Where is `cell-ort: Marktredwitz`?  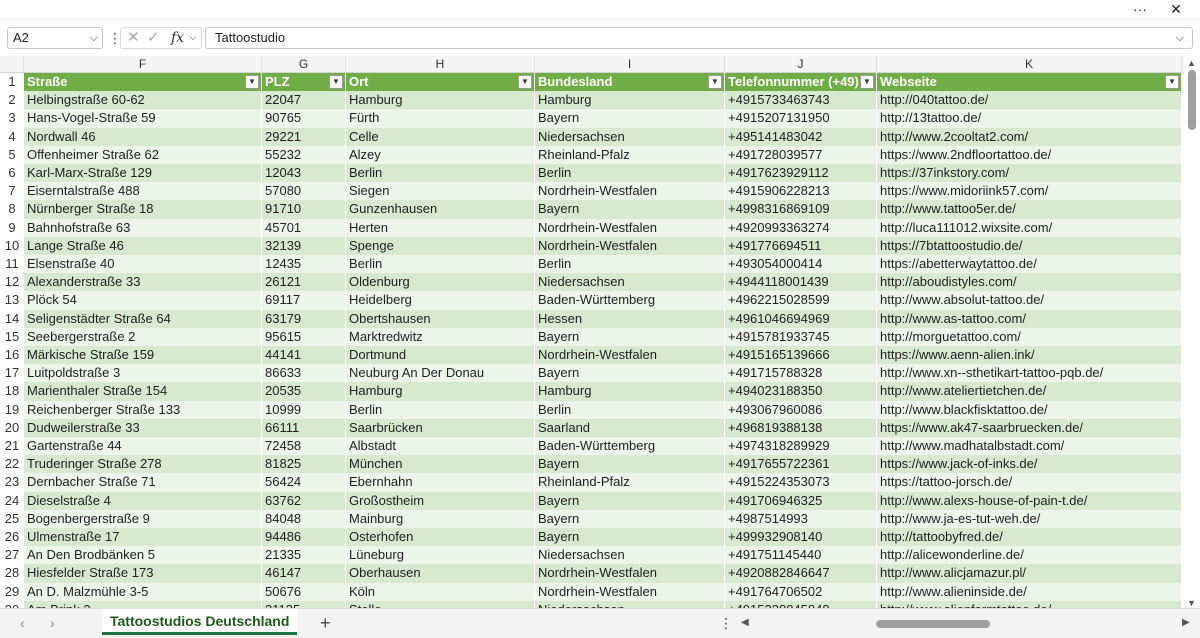
cell-ort: Marktredwitz is located at coordinates (440, 336).